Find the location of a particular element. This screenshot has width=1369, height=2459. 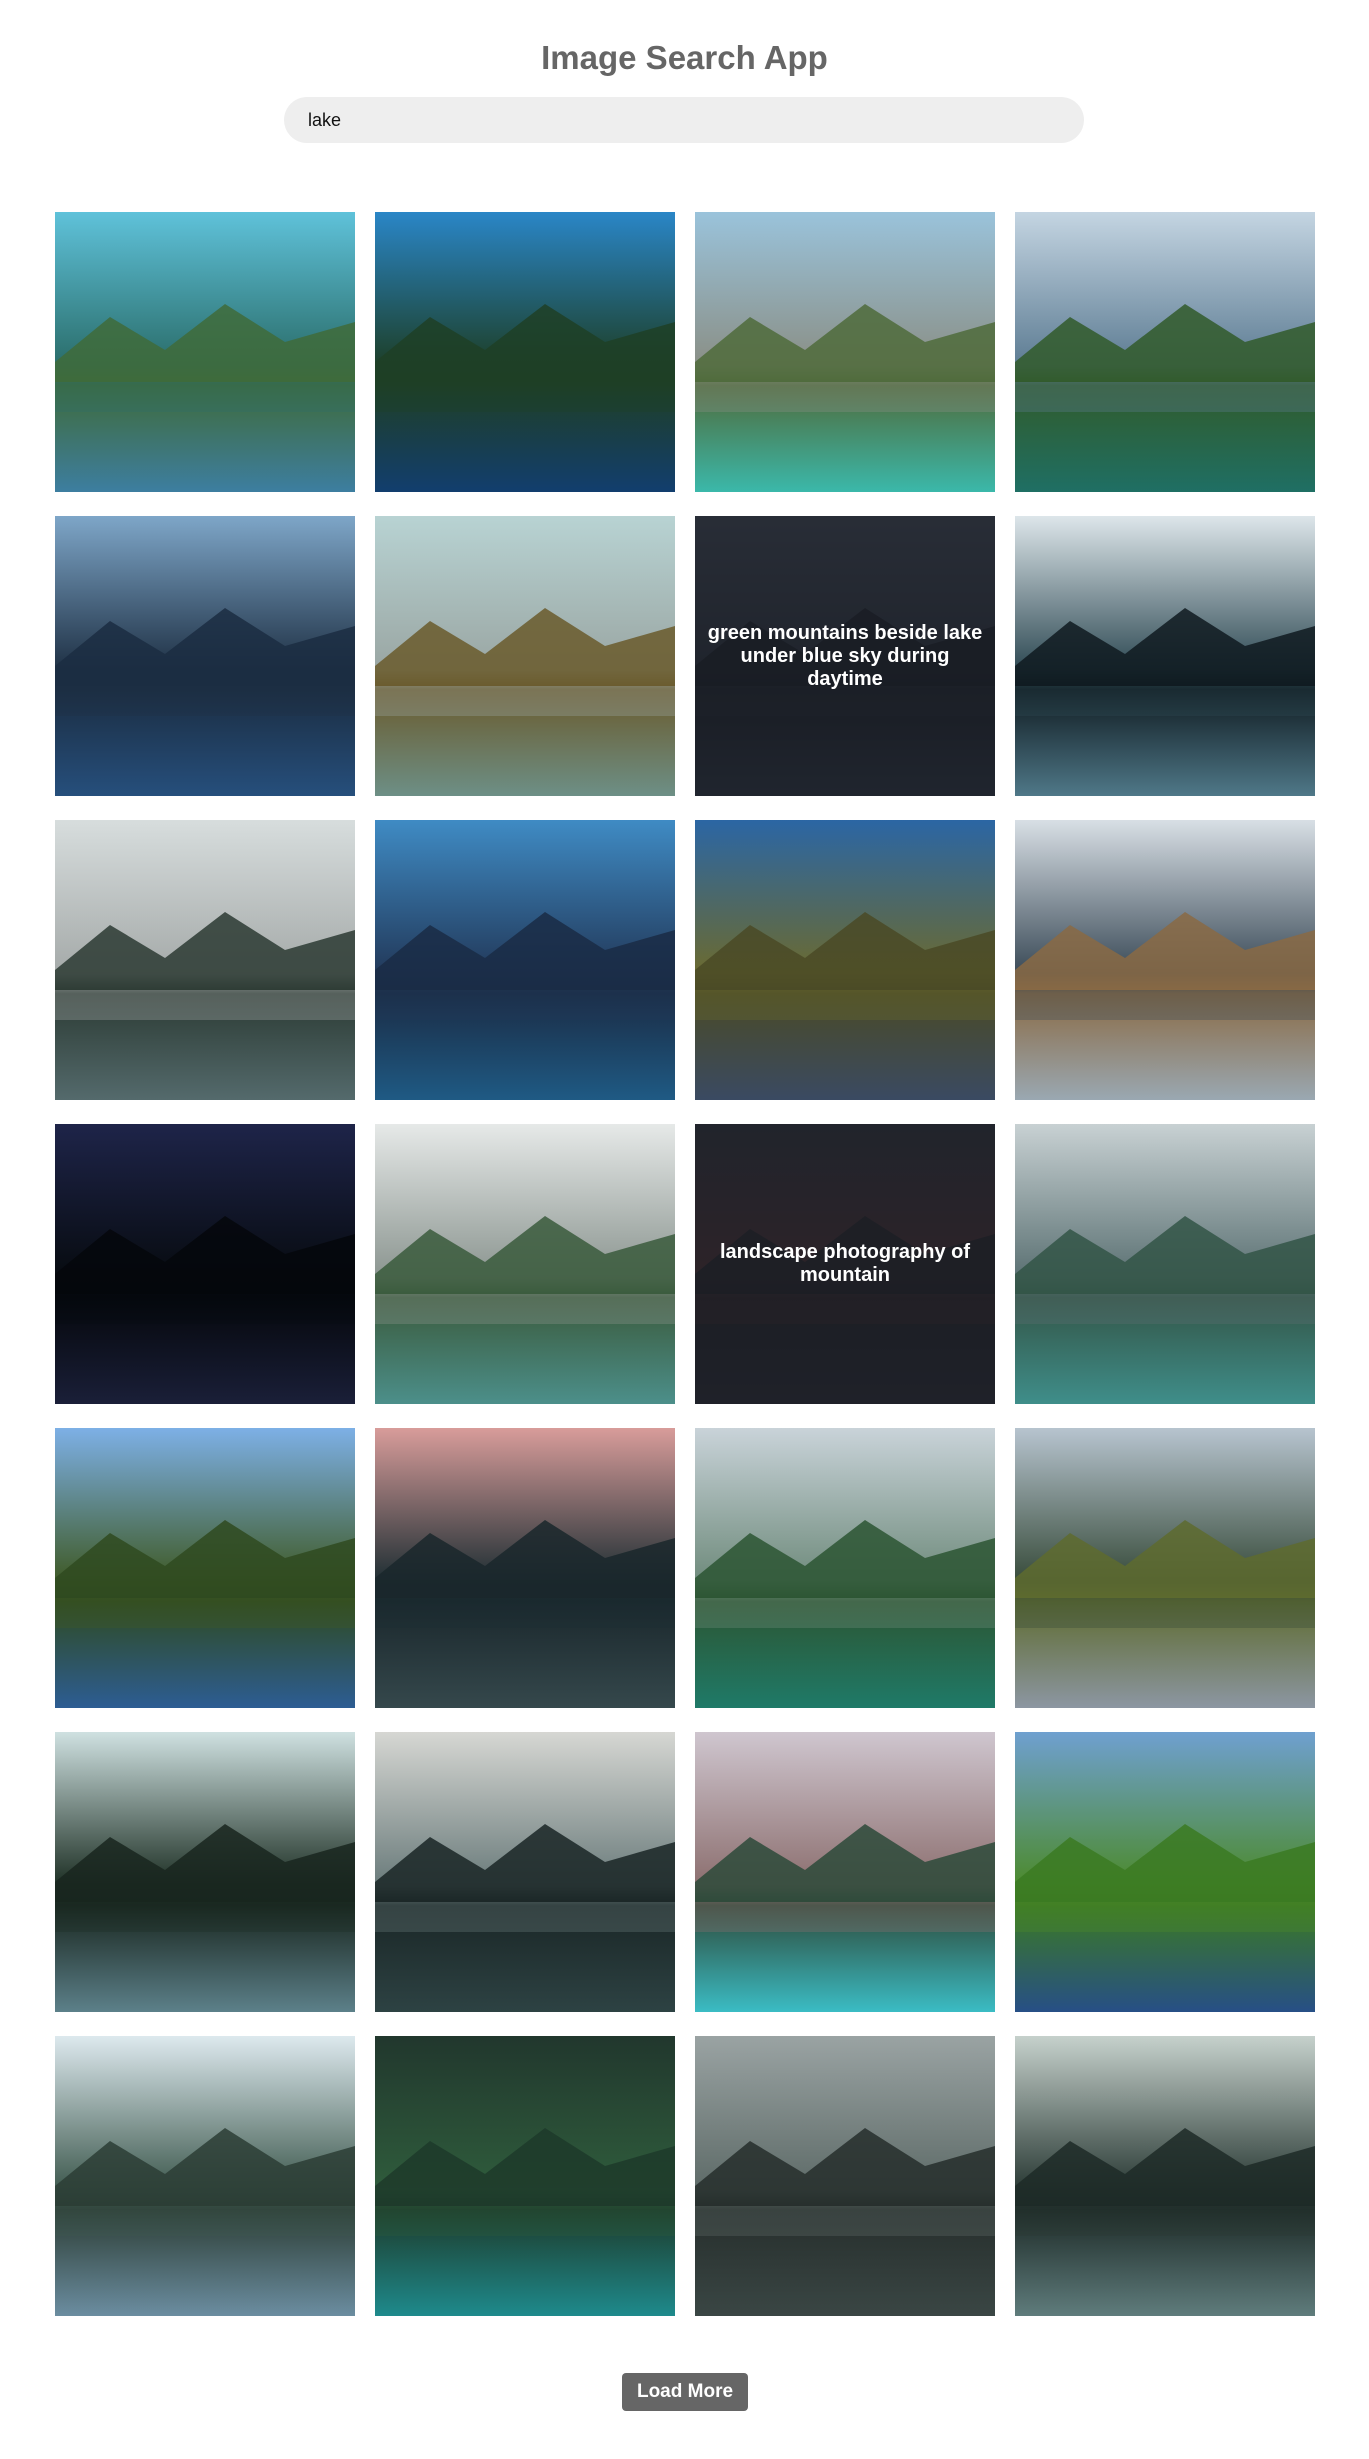

photo-misty-island-lake is located at coordinates (1165, 2176).